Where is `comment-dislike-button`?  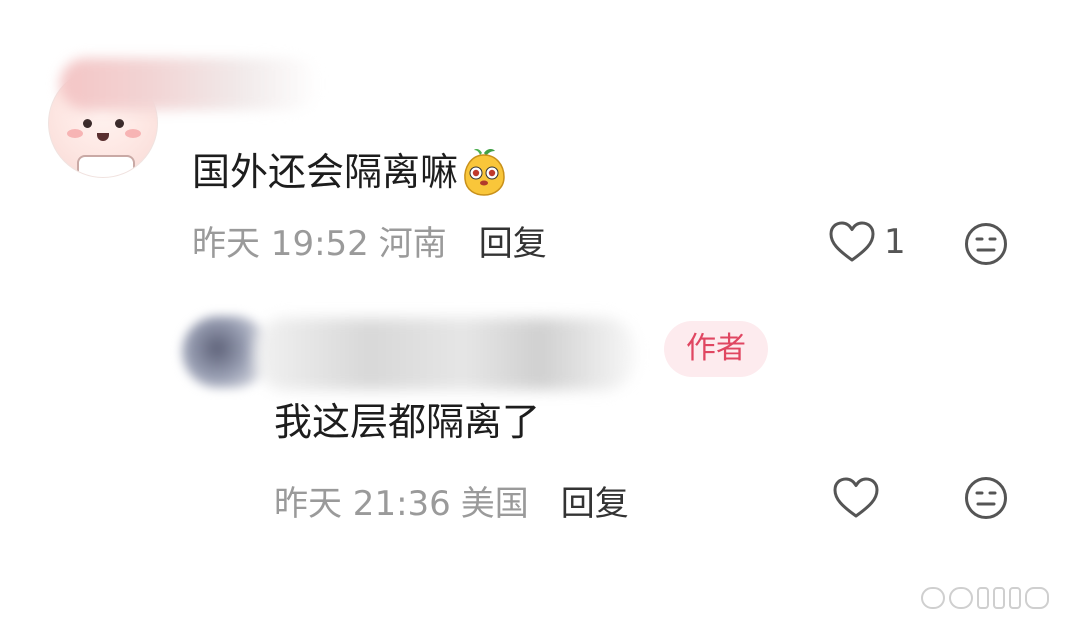
comment-dislike-button is located at coordinates (986, 246).